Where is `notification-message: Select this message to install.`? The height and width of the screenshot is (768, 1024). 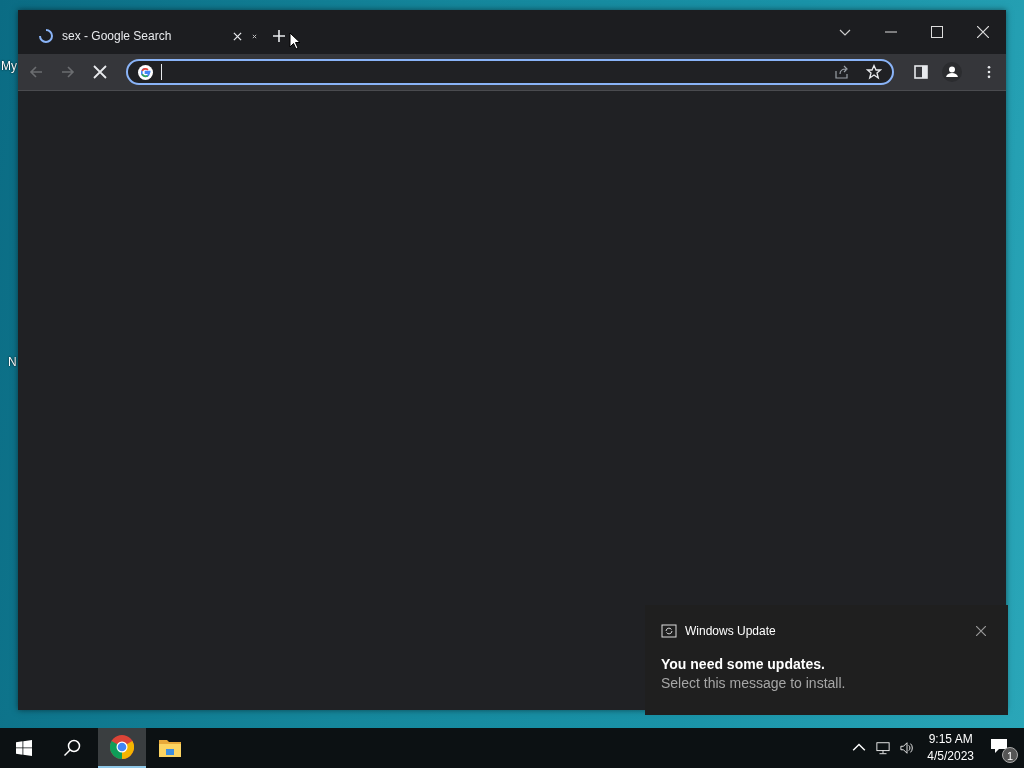
notification-message: Select this message to install. is located at coordinates (753, 683).